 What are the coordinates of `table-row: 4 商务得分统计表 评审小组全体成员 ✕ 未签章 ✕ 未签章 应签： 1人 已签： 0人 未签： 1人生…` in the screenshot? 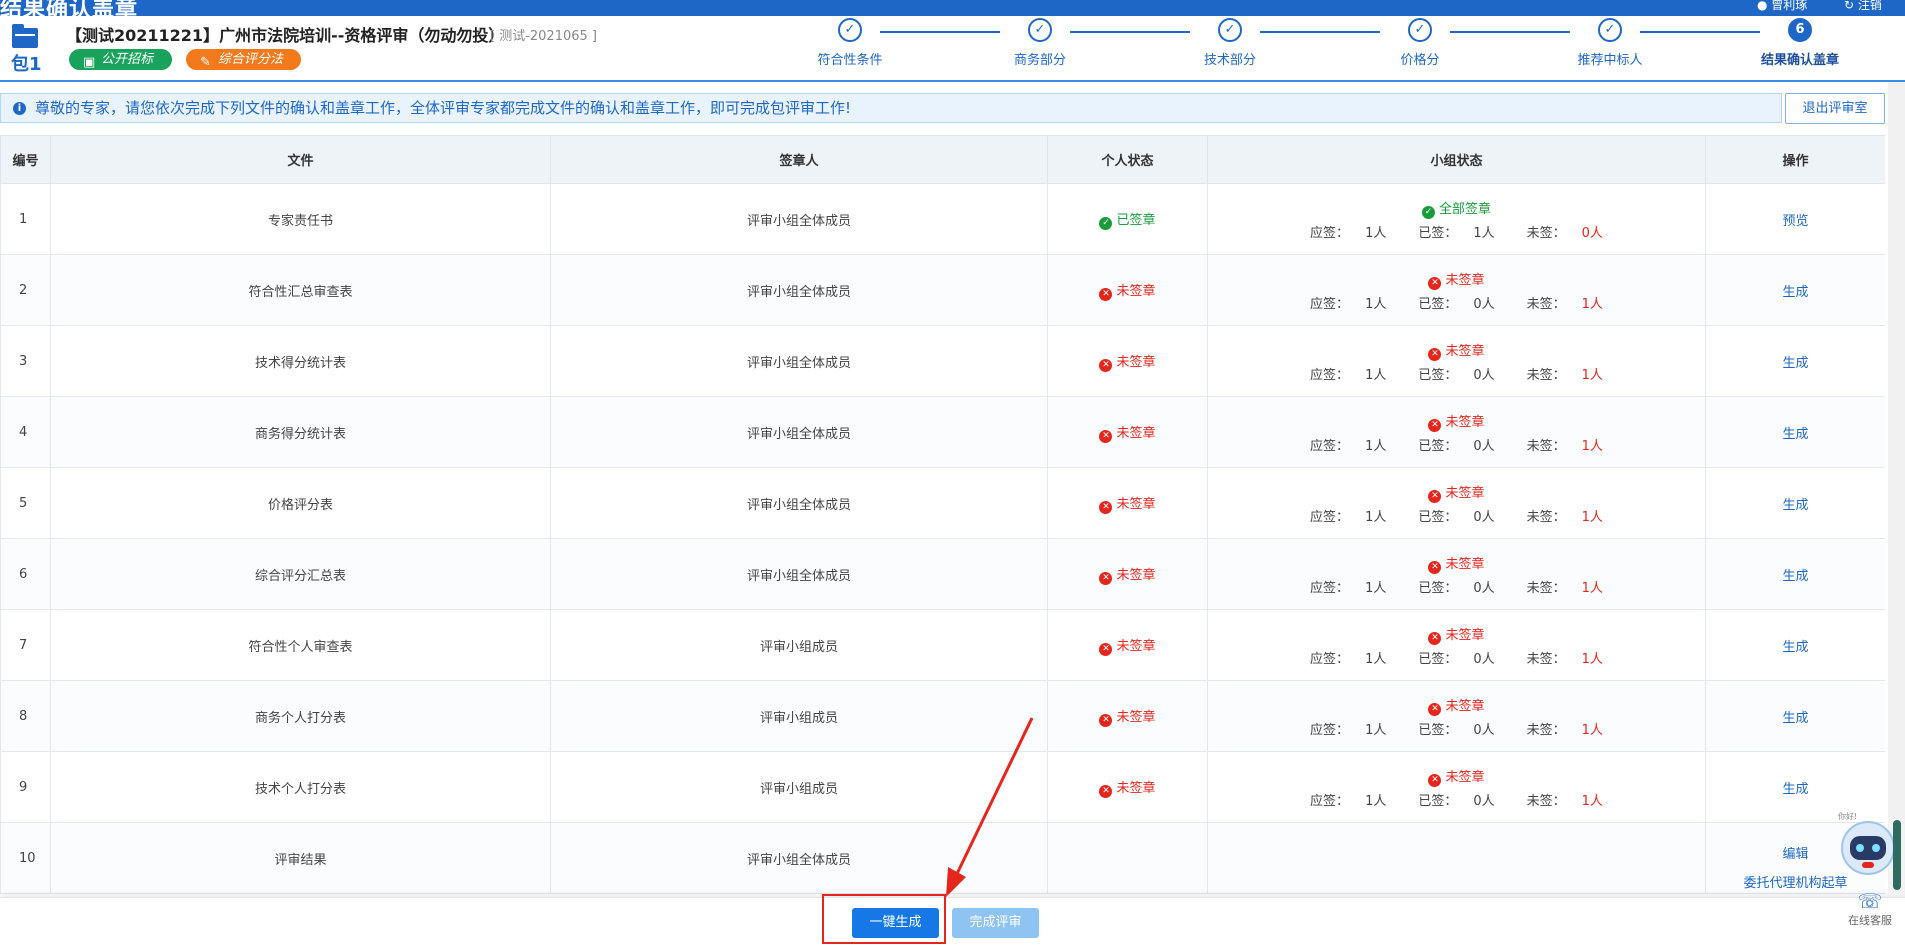 It's located at (942, 432).